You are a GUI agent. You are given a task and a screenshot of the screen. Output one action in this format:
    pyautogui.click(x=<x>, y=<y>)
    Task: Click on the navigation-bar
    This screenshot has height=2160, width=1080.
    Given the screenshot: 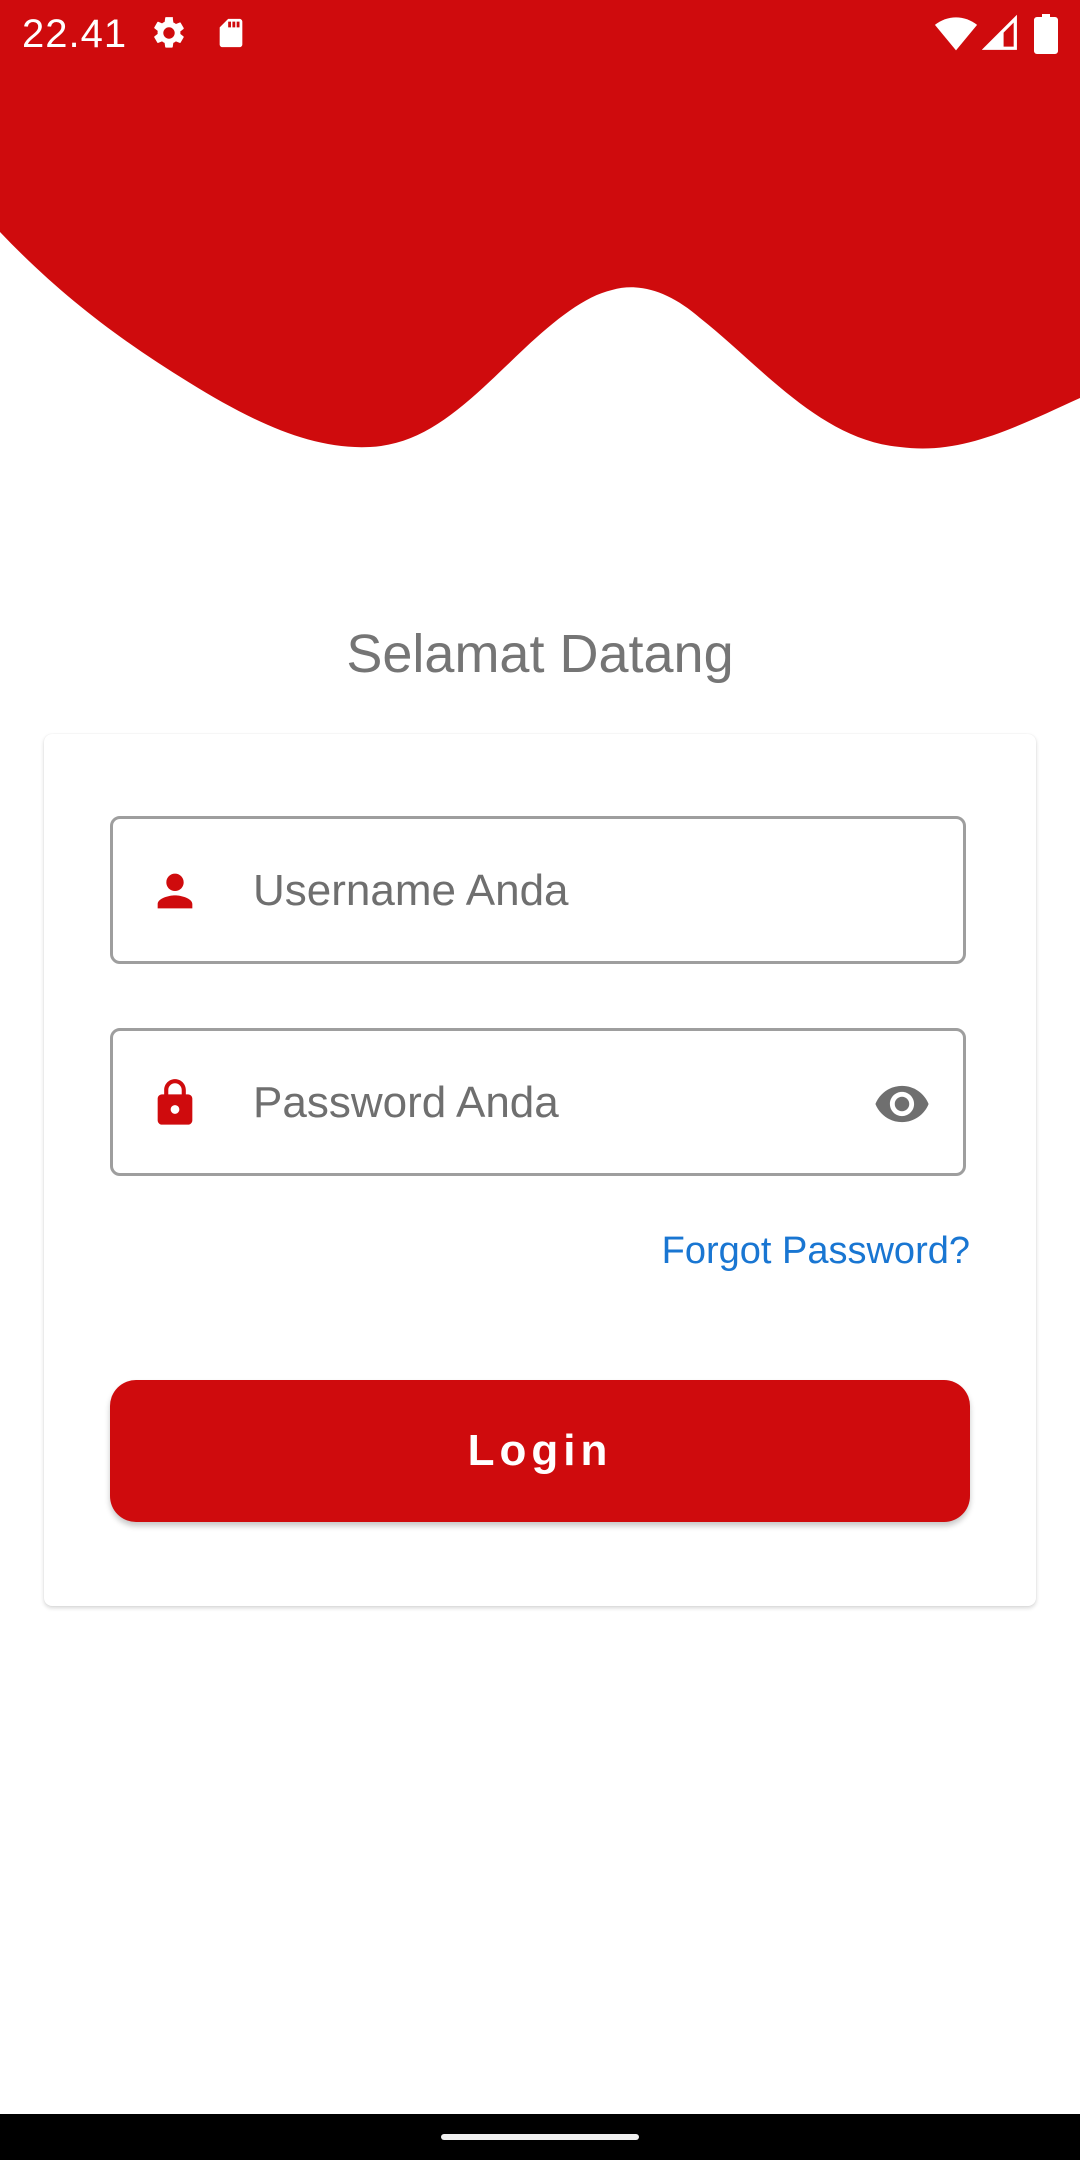 What is the action you would take?
    pyautogui.click(x=540, y=2137)
    